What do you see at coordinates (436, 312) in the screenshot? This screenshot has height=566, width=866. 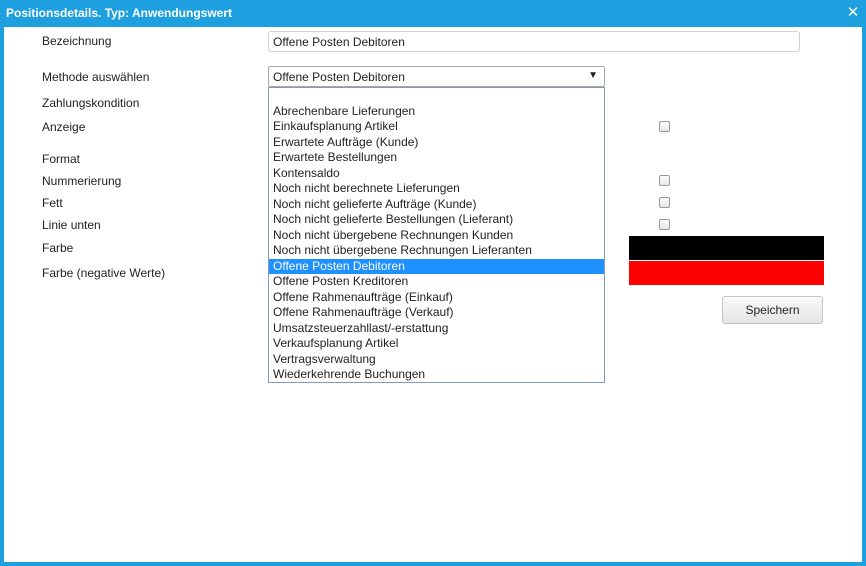 I see `dropdown-option: Offene Rahmenaufträge (Verkauf)` at bounding box center [436, 312].